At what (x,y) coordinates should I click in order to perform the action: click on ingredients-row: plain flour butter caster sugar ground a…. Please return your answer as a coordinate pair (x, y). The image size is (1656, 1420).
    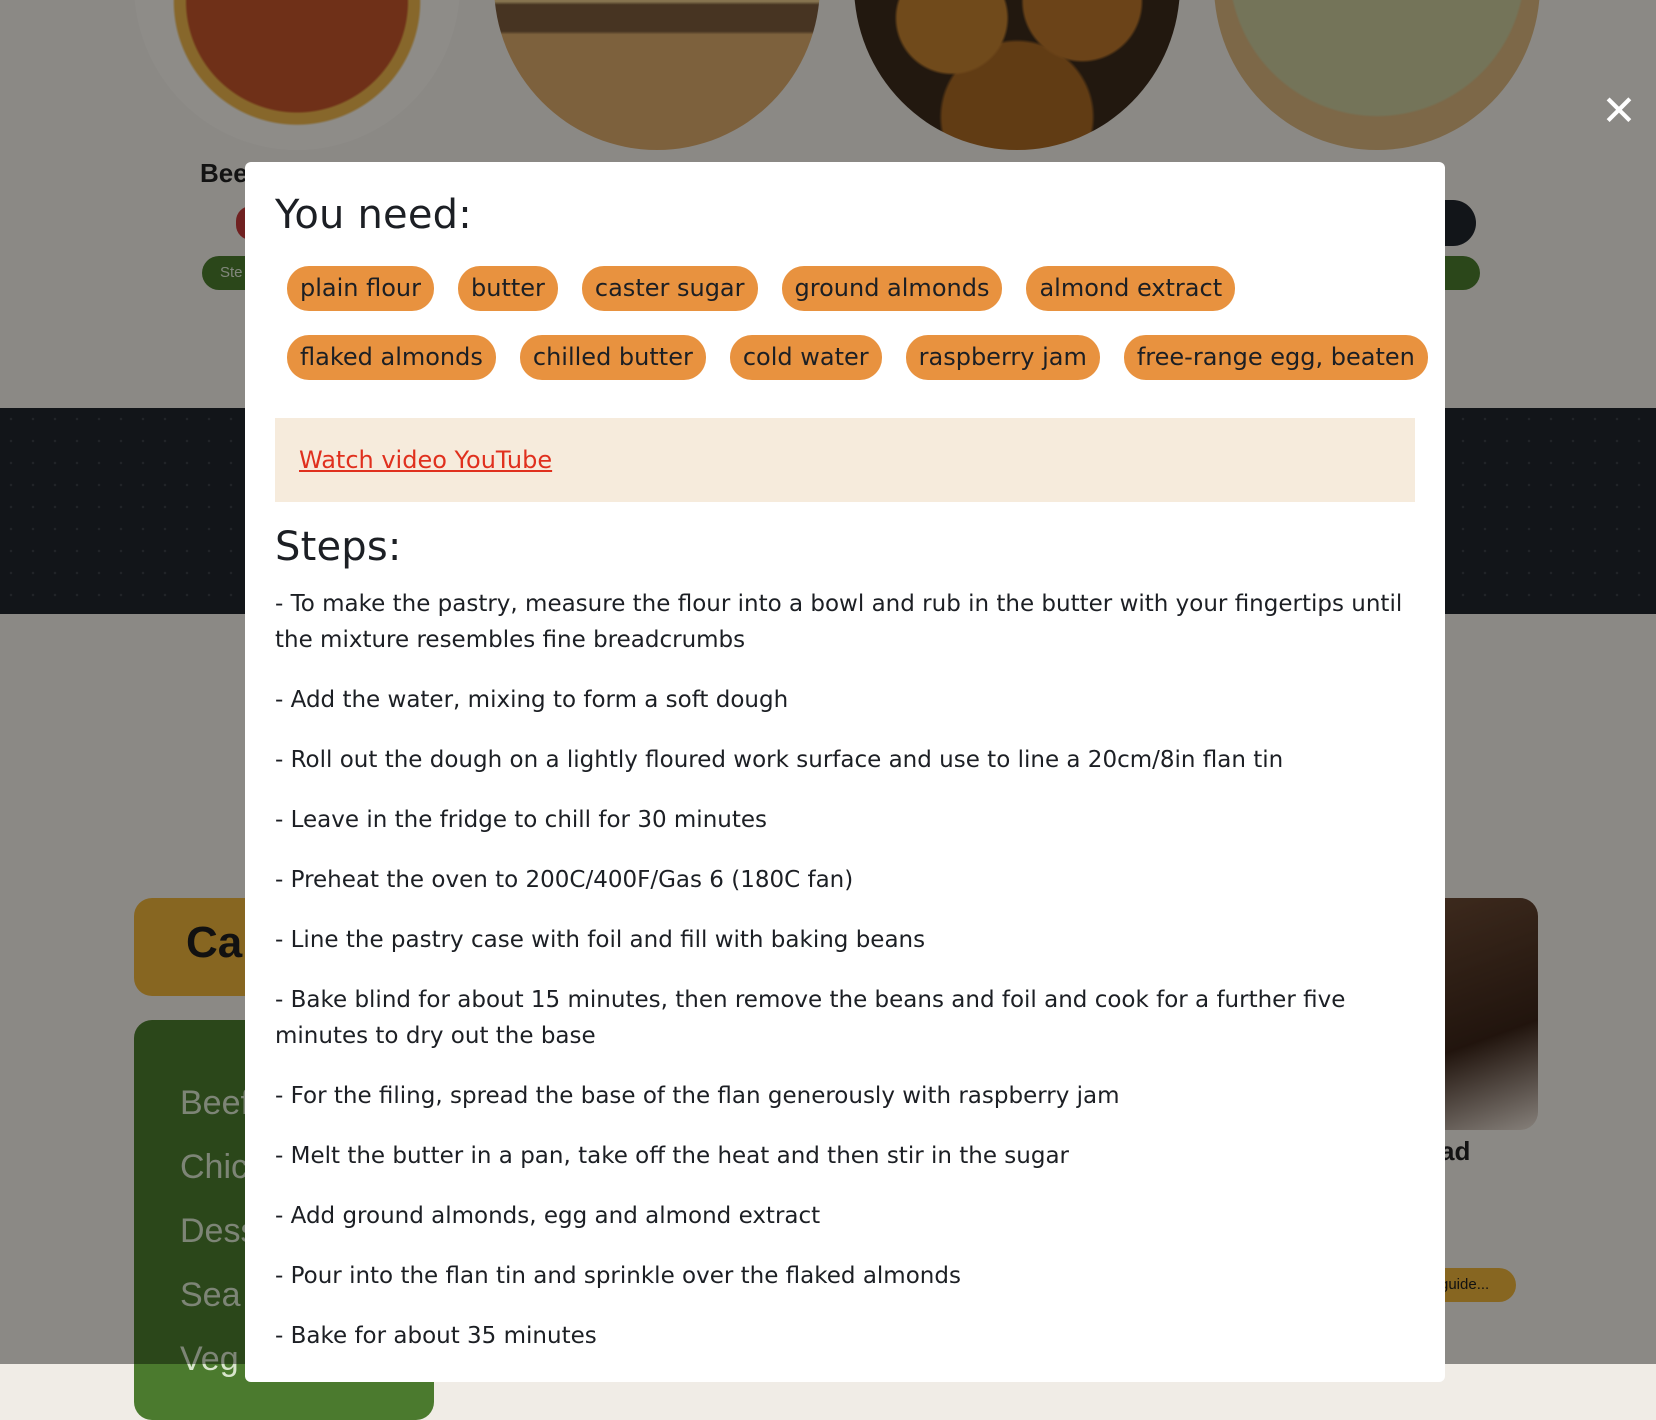
    Looking at the image, I should click on (847, 288).